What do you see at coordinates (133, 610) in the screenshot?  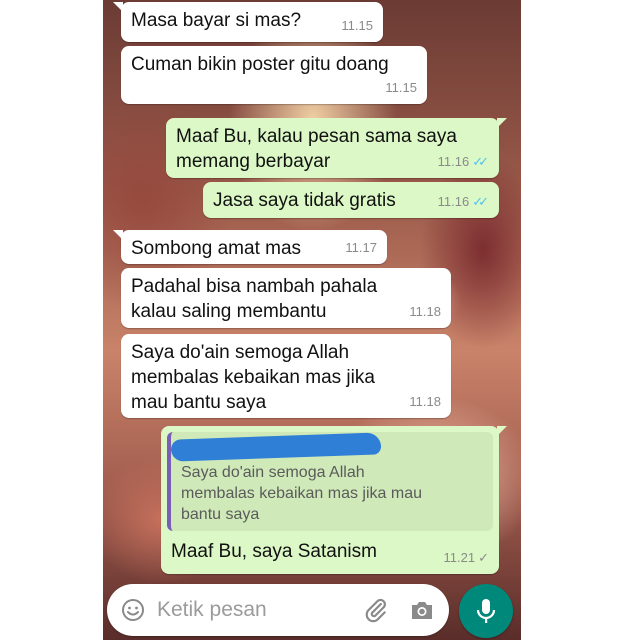 I see `emoji-icon` at bounding box center [133, 610].